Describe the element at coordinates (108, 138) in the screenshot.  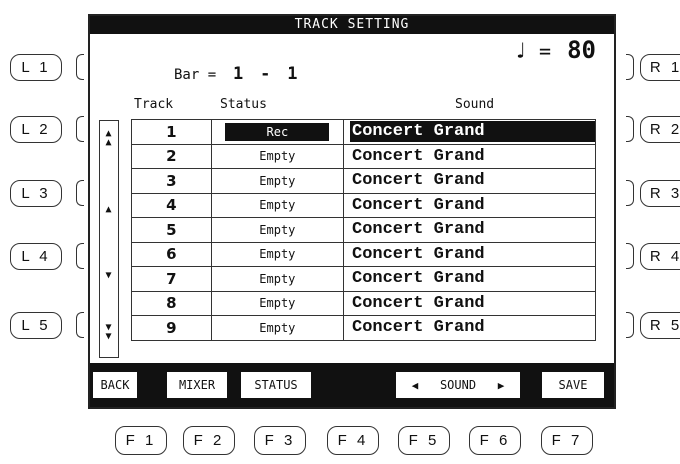
I see `page-up-icon: ▲ ▲` at that location.